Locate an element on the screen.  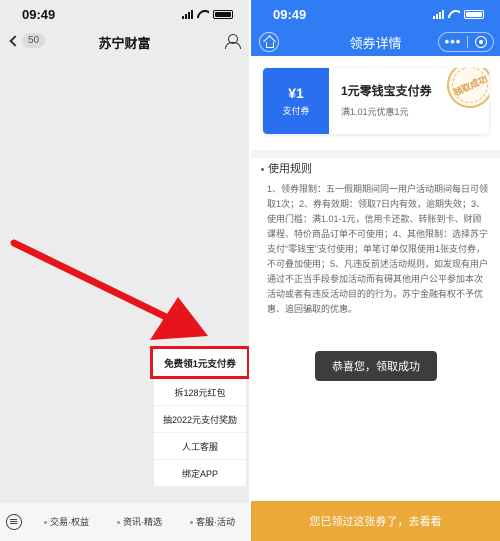
menu-item-draw-reward: 抽2022元支付奖励 is located at coordinates (200, 419).